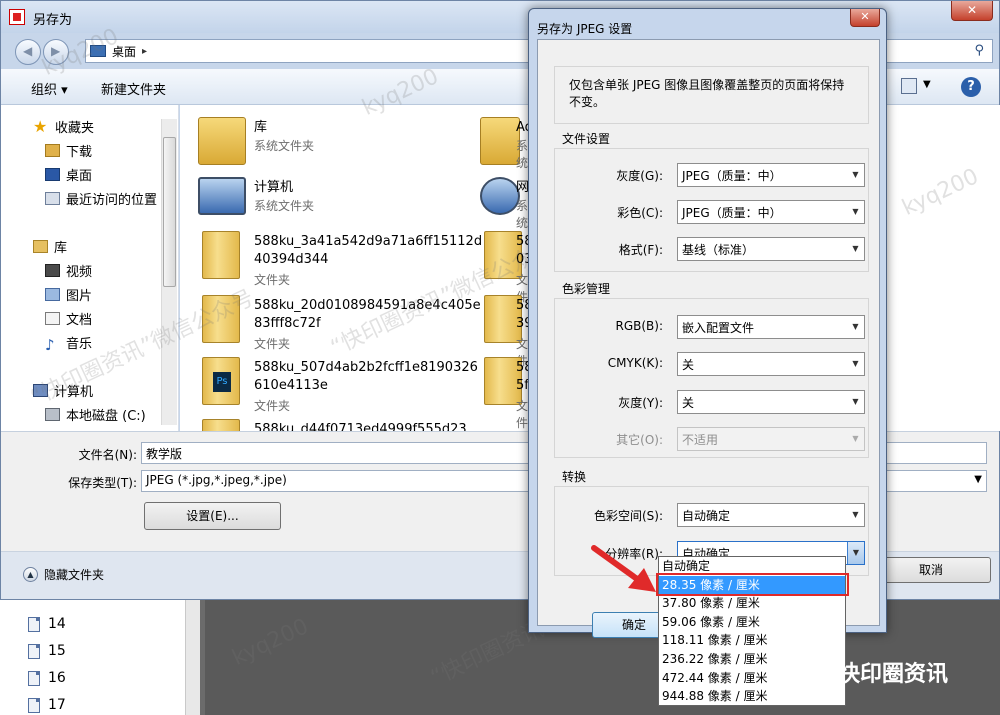 The width and height of the screenshot is (1000, 715). Describe the element at coordinates (47, 705) in the screenshot. I see `page-item: 17` at that location.